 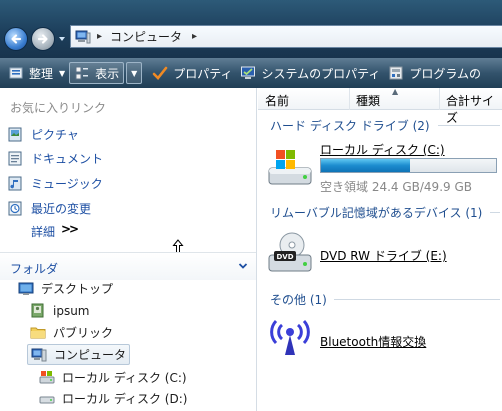 I want to click on group-heading-removable: リムーバブル記憶域があるデバイス (1), so click(x=376, y=212).